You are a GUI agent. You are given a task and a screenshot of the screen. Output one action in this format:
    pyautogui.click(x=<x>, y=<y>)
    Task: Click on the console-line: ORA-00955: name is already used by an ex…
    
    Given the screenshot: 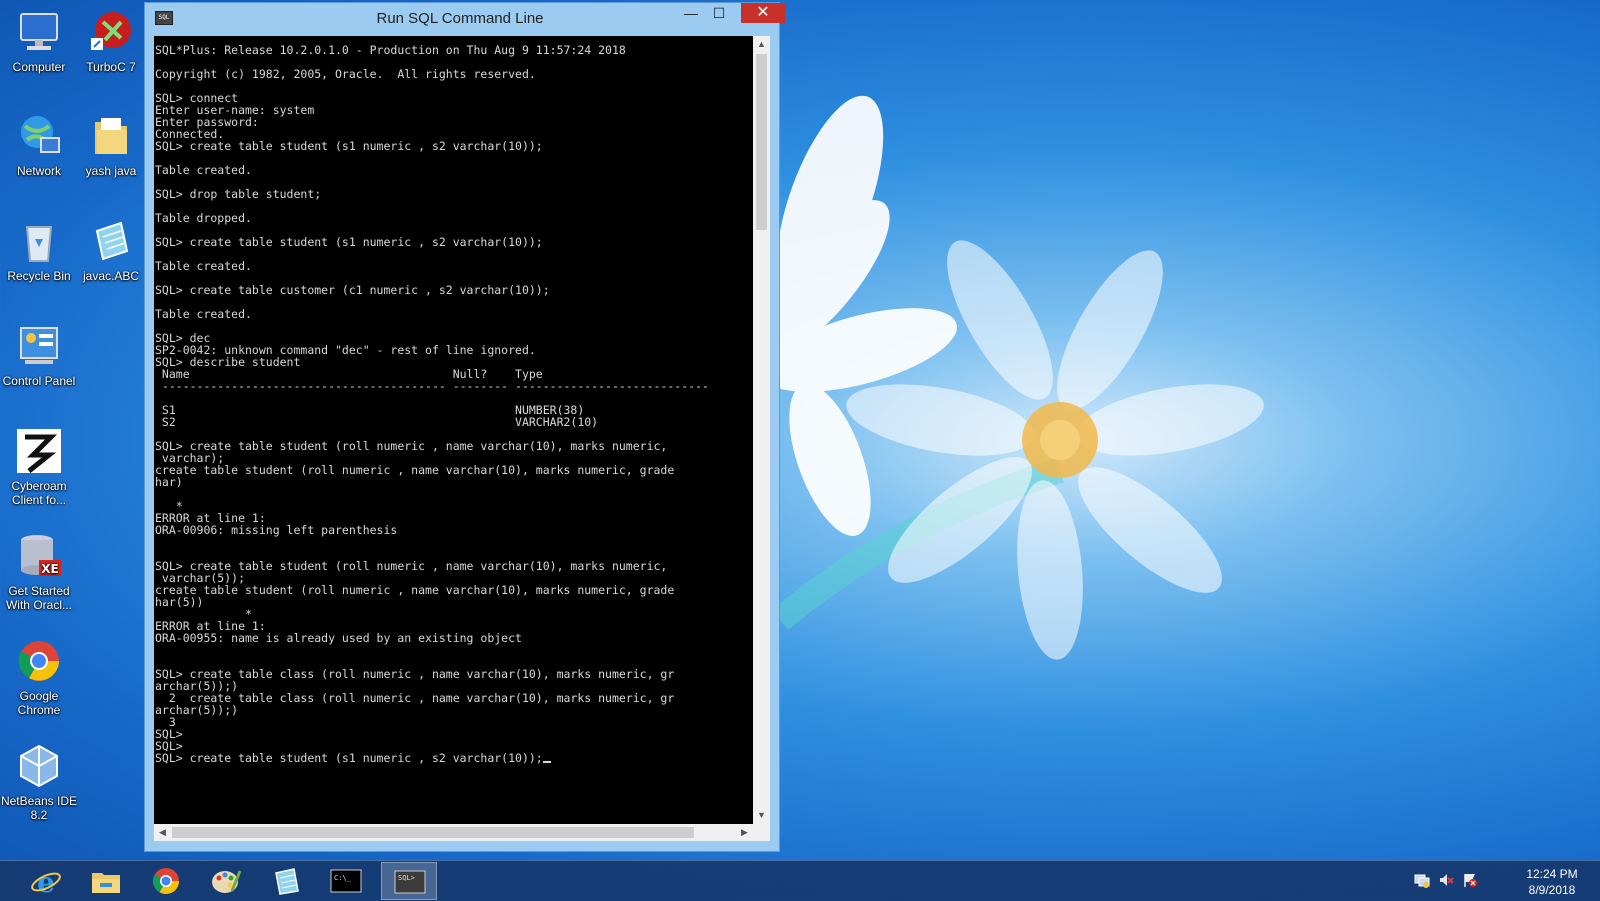 What is the action you would take?
    pyautogui.click(x=338, y=638)
    